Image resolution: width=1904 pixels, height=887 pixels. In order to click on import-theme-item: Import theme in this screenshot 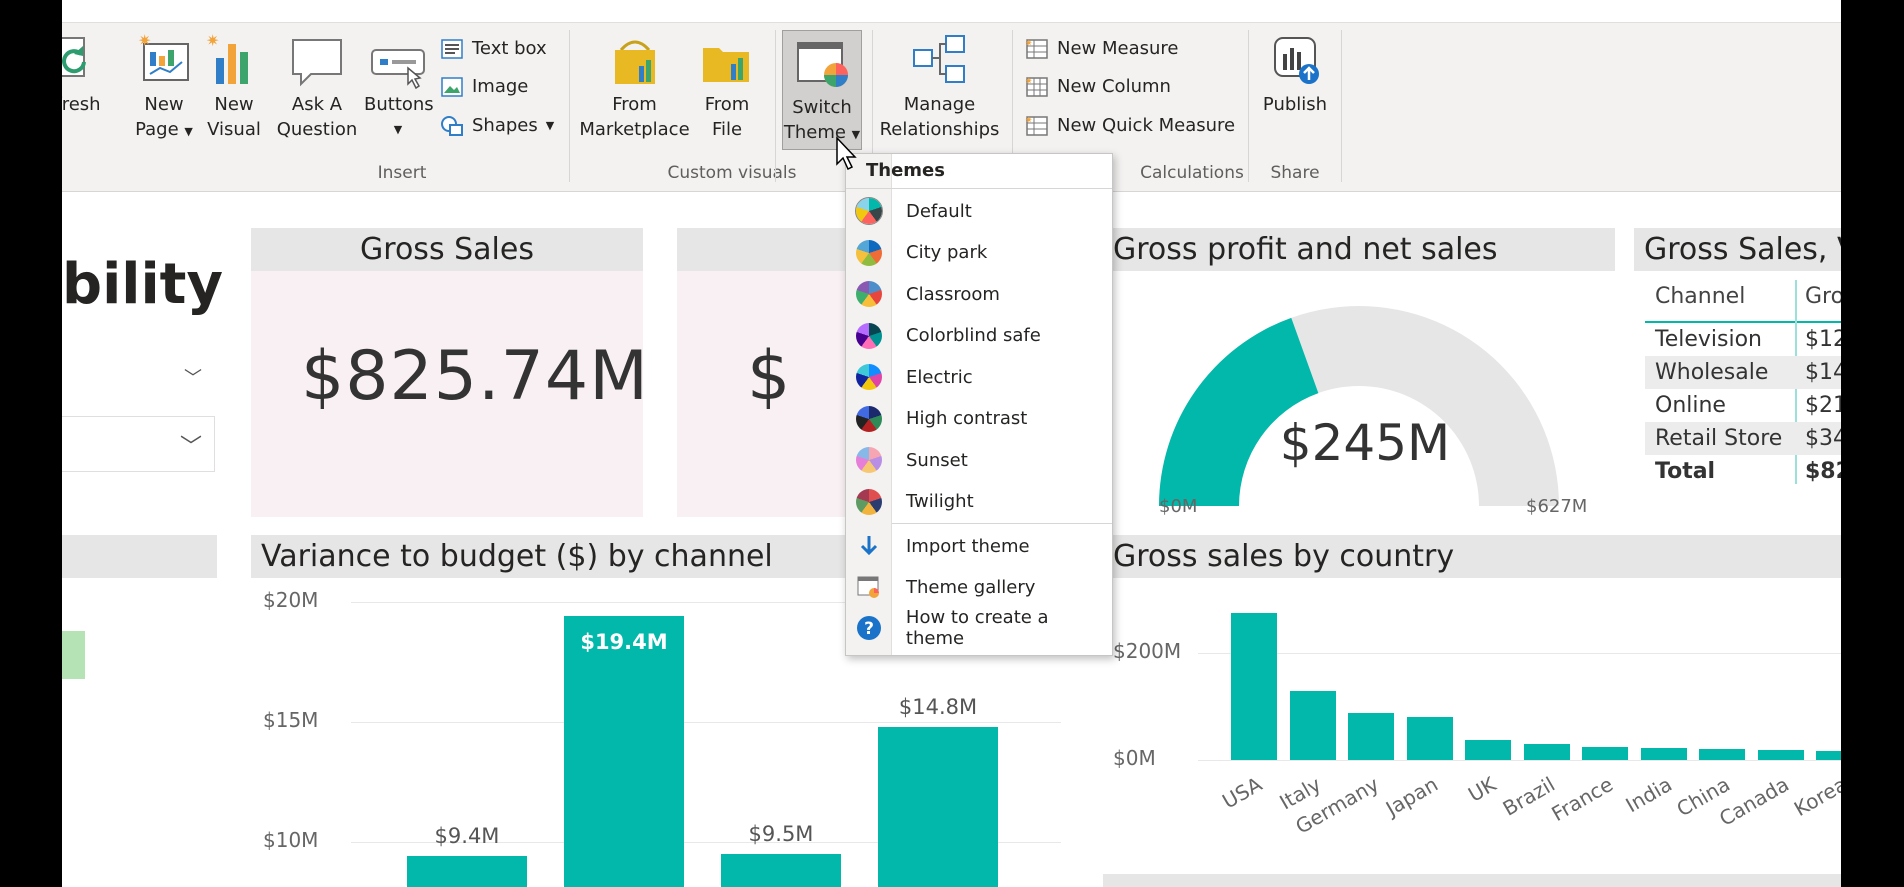, I will do `click(979, 546)`.